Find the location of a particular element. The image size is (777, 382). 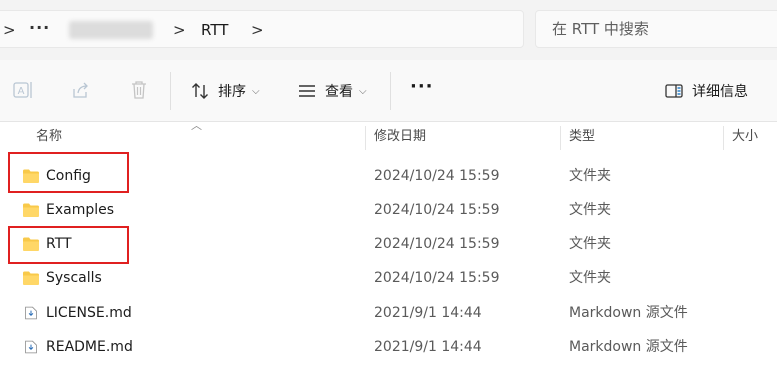

file-row: Syscalls 2024/10/24 15:59 文件夹 is located at coordinates (388, 278).